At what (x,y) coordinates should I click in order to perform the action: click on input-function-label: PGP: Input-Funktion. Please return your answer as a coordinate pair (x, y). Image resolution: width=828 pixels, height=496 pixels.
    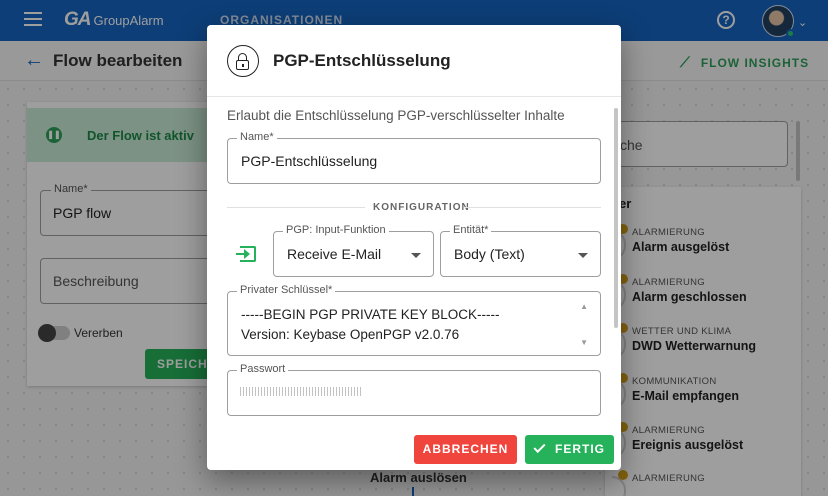
    Looking at the image, I should click on (336, 230).